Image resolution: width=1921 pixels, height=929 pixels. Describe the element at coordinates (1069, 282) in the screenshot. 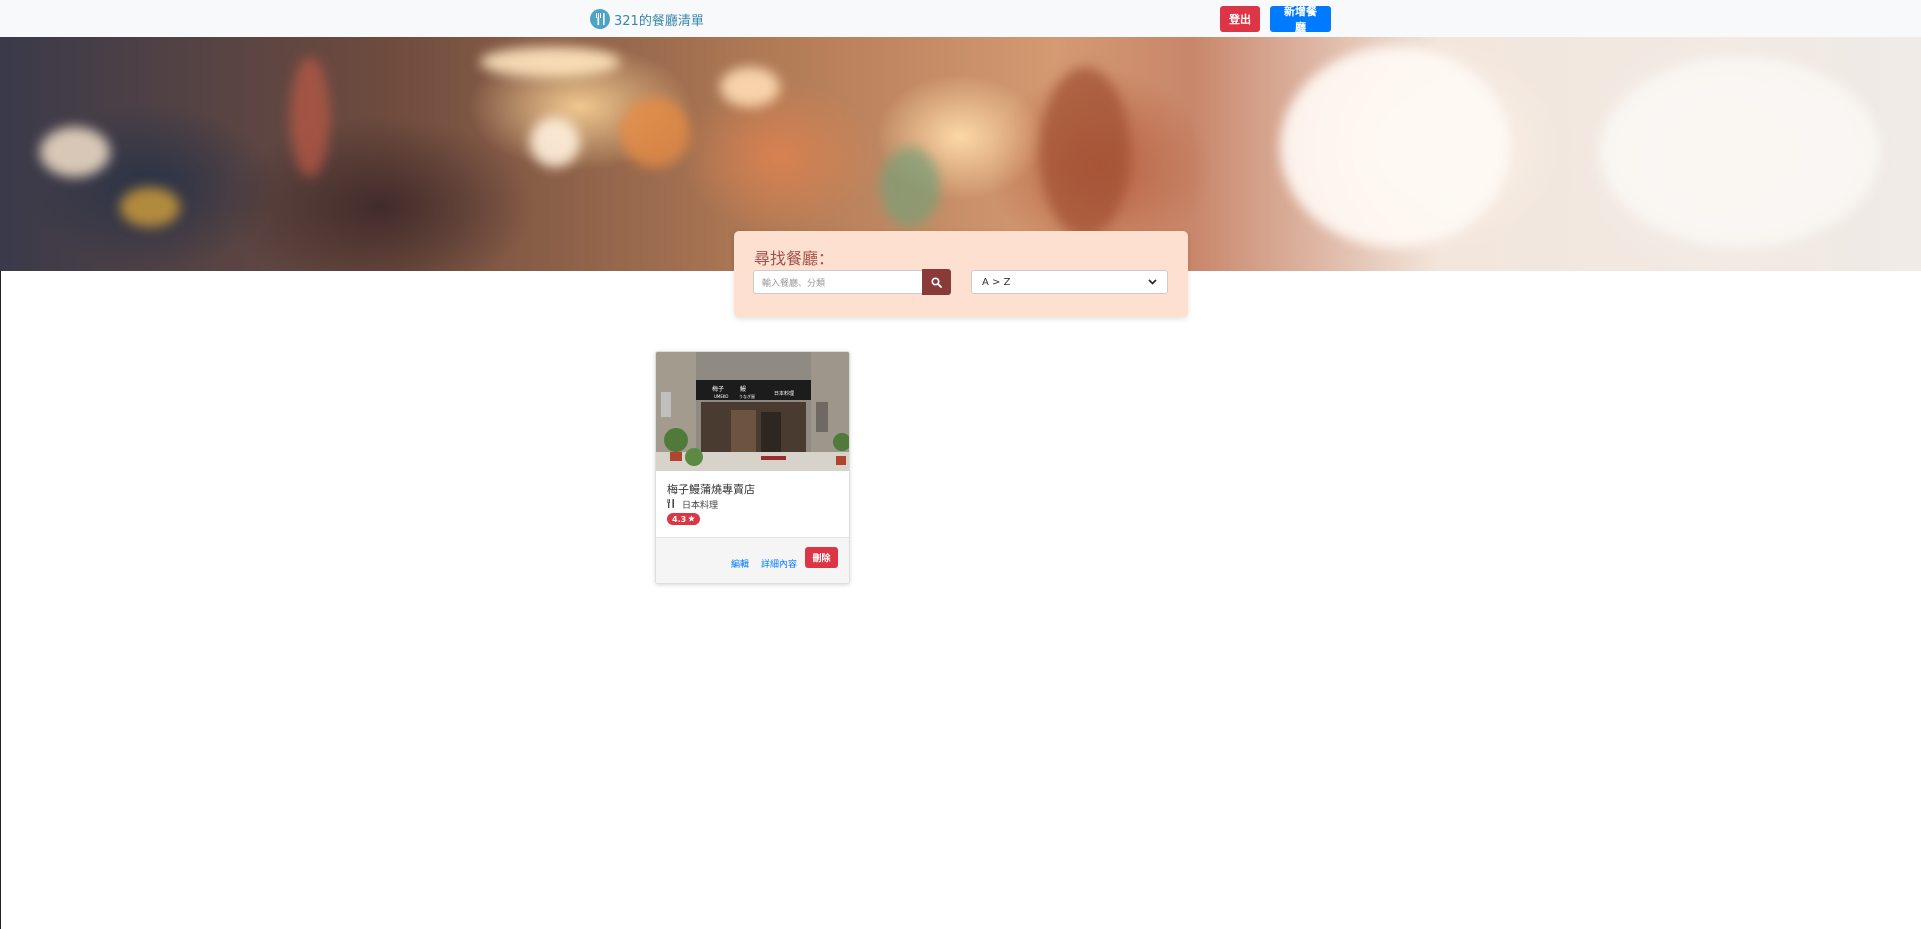

I see `sort-select: A > Z` at that location.